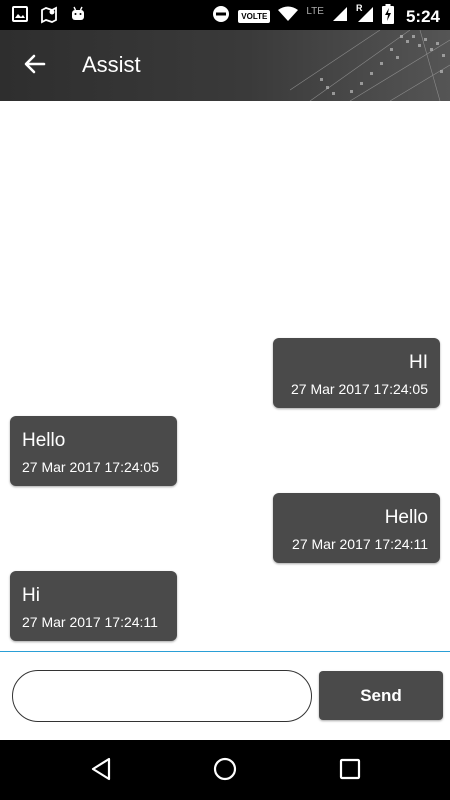  I want to click on message-text: HI, so click(418, 362).